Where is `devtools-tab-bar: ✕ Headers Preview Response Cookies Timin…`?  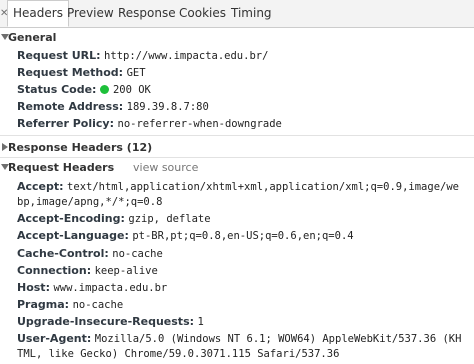
devtools-tab-bar: ✕ Headers Preview Response Cookies Timin… is located at coordinates (237, 14).